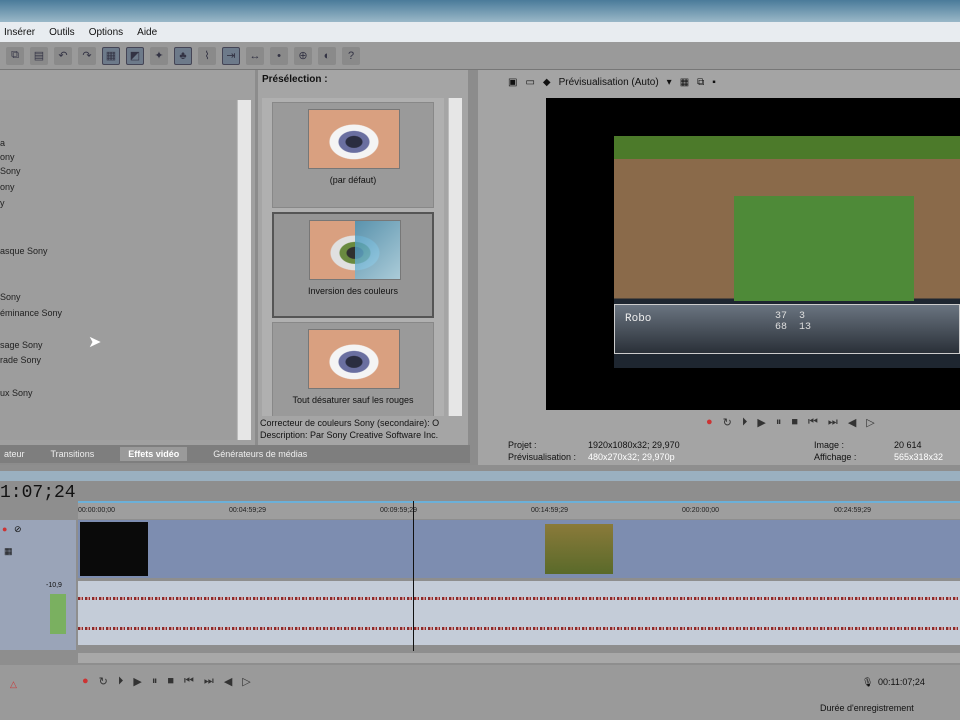 Image resolution: width=960 pixels, height=720 pixels. I want to click on preset-invert: Inversion des couleurs, so click(353, 265).